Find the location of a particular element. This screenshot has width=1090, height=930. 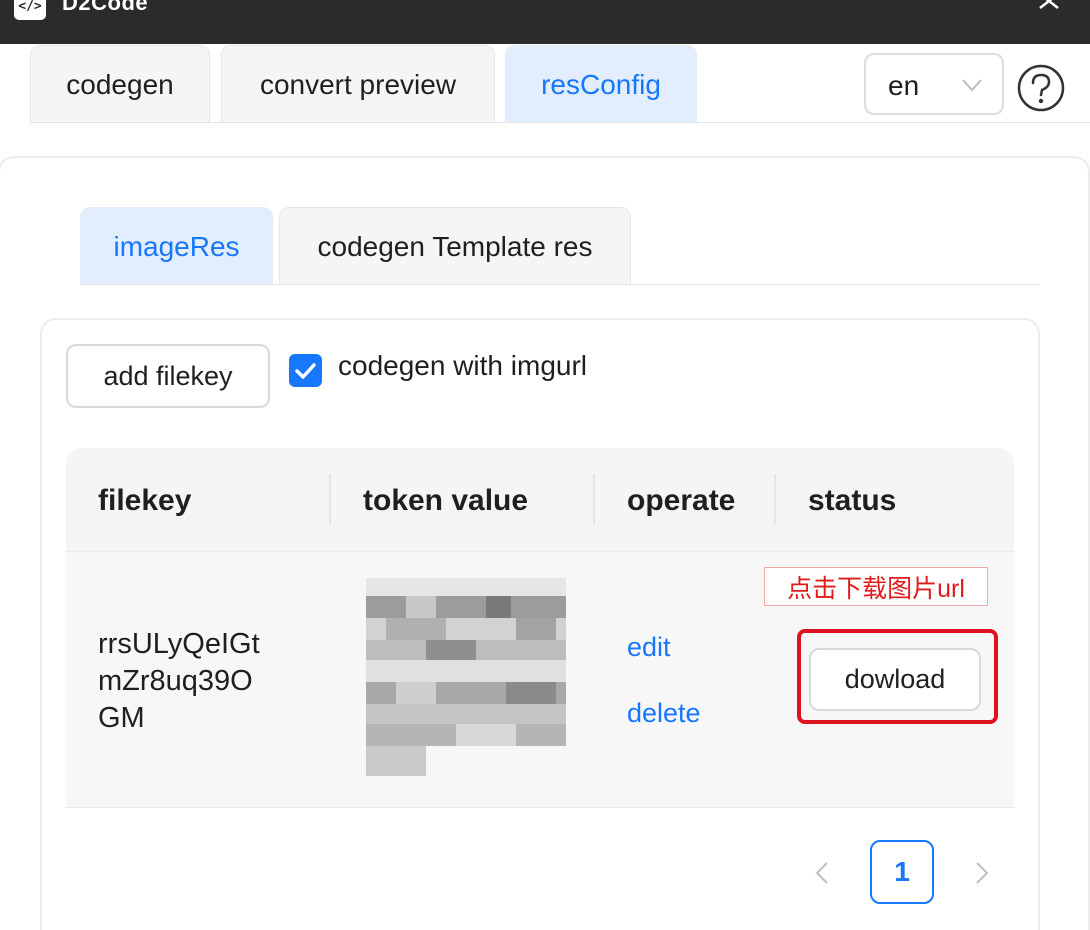

title-bar: </> D2Code is located at coordinates (545, 22).